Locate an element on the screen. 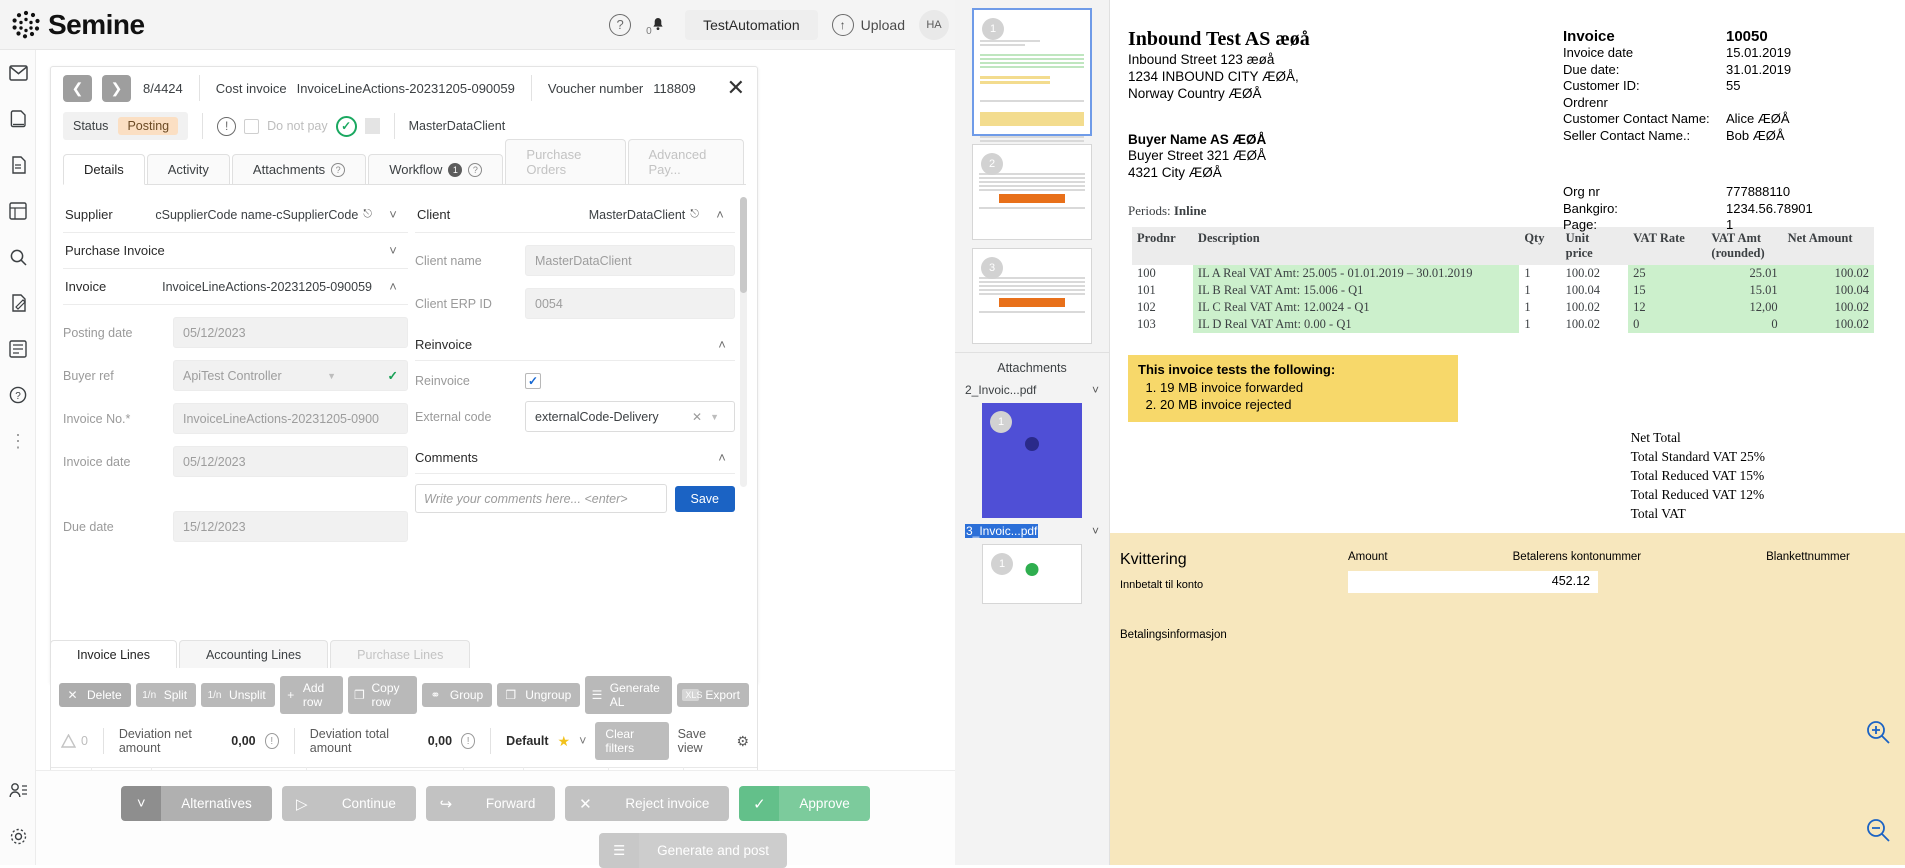 The image size is (1905, 868). delete-button: ✕ Delete is located at coordinates (95, 695).